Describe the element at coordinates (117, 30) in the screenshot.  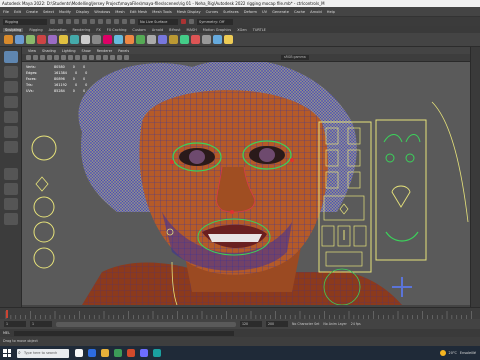
I see `shelf-tab-fx-caching: FX Caching` at that location.